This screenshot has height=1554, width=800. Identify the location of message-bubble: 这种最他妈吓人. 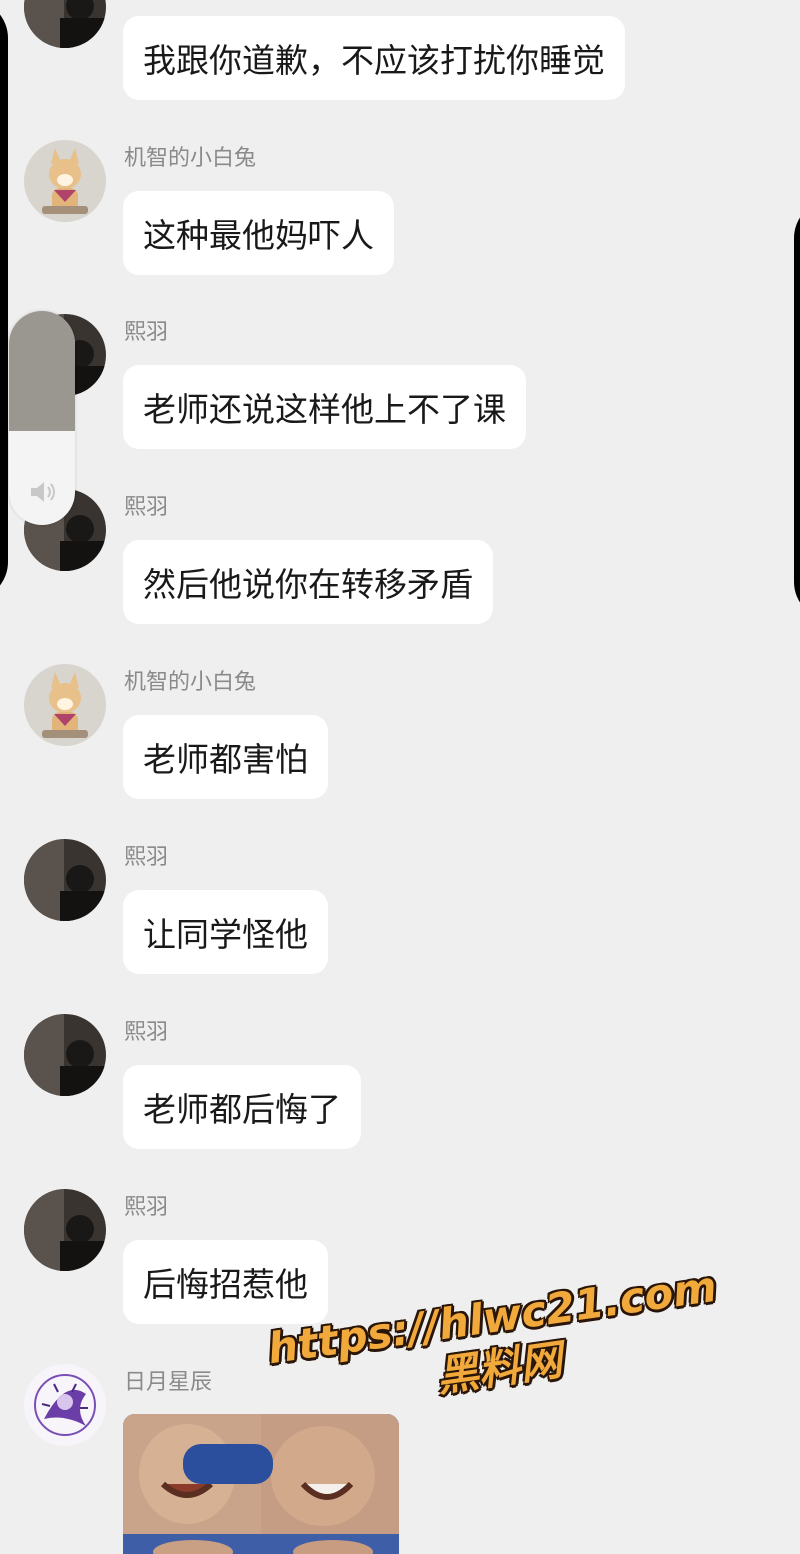
(258, 233).